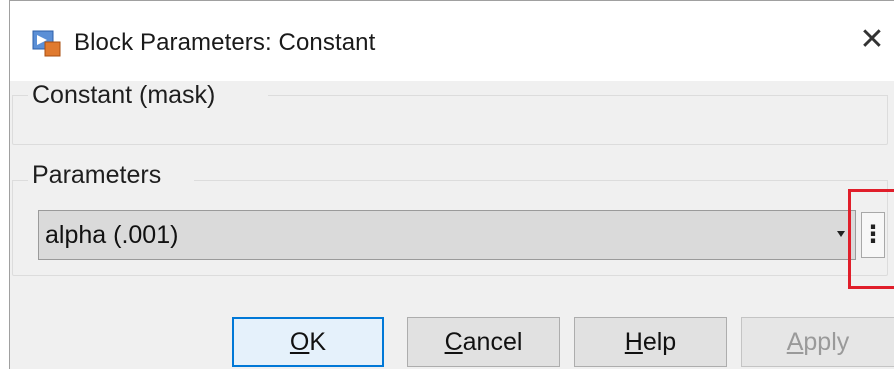 This screenshot has width=894, height=369. What do you see at coordinates (299, 341) in the screenshot?
I see `ok-mnemonic: O` at bounding box center [299, 341].